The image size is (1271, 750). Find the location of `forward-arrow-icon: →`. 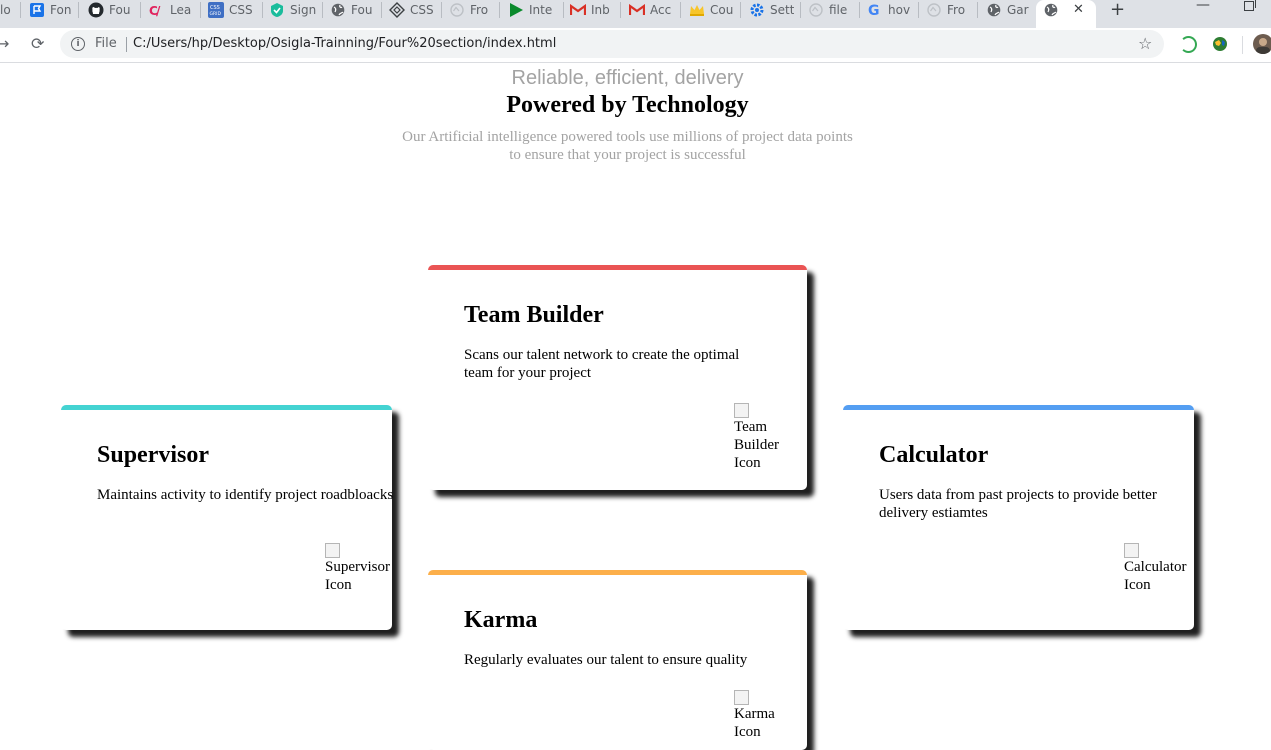

forward-arrow-icon: → is located at coordinates (4, 43).